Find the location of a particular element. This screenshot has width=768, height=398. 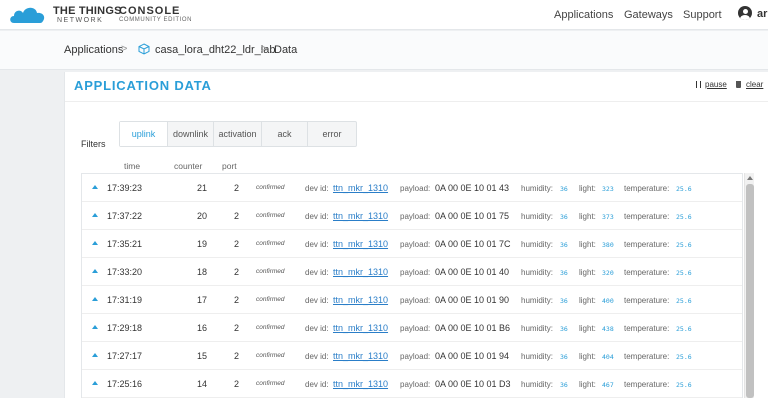

light-value: 438 is located at coordinates (608, 329).